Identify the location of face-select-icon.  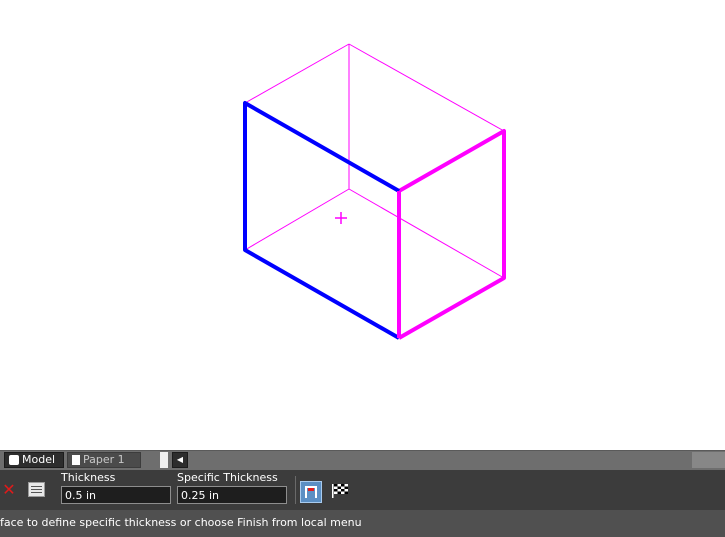
(311, 492).